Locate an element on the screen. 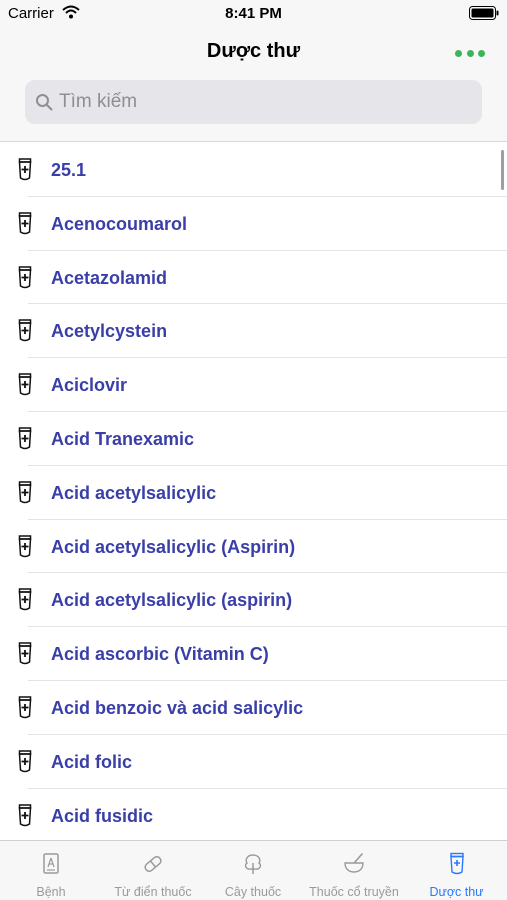  tab-tu-dien-thuoc: Từ điển thuốc is located at coordinates (153, 870).